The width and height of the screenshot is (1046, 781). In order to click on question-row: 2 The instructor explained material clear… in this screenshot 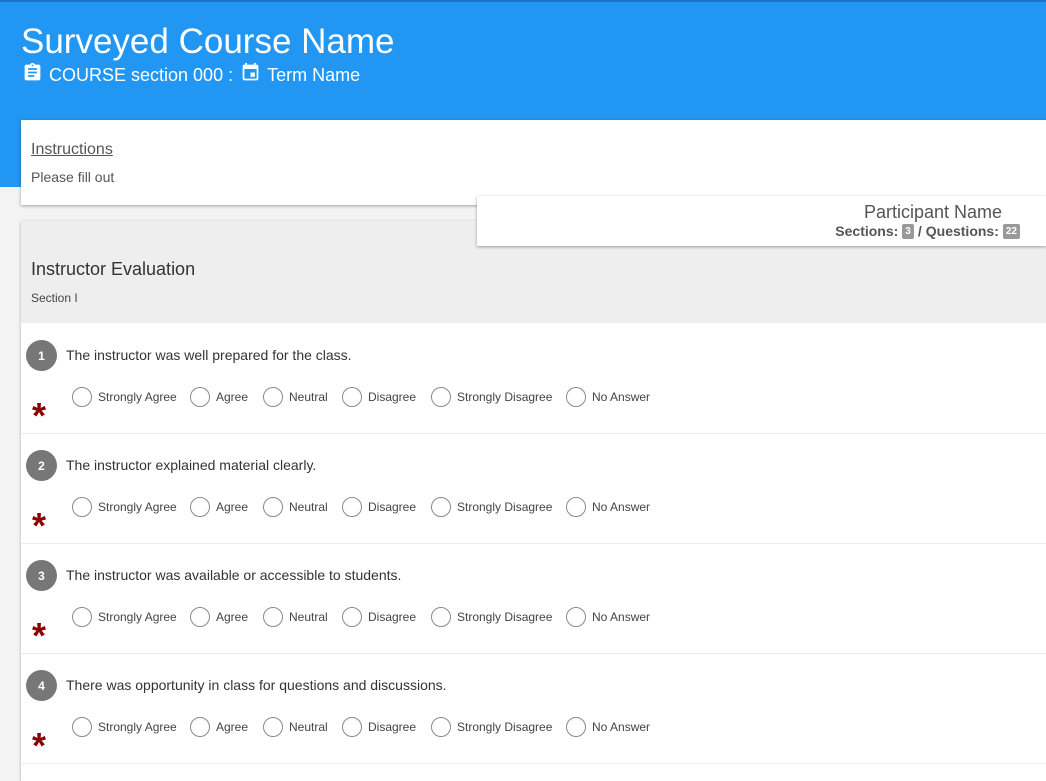, I will do `click(533, 488)`.